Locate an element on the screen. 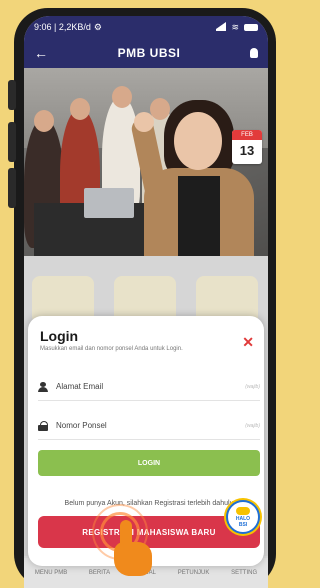 This screenshot has height=588, width=320. chat-face-icon is located at coordinates (243, 510).